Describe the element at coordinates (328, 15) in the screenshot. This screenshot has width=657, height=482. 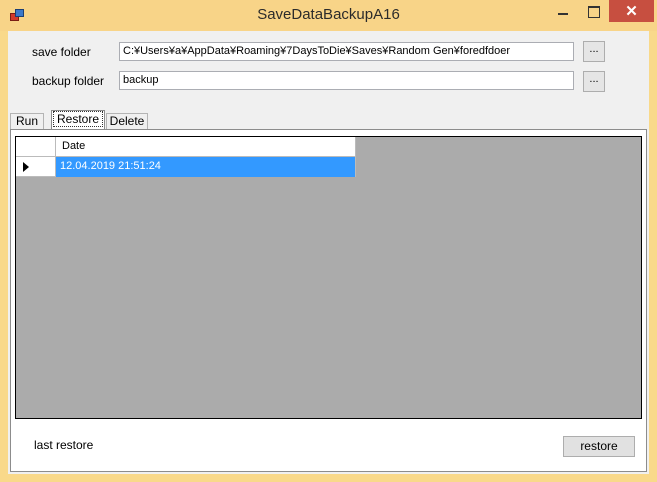
I see `title-bar: SaveDataBackupA16 ✕` at that location.